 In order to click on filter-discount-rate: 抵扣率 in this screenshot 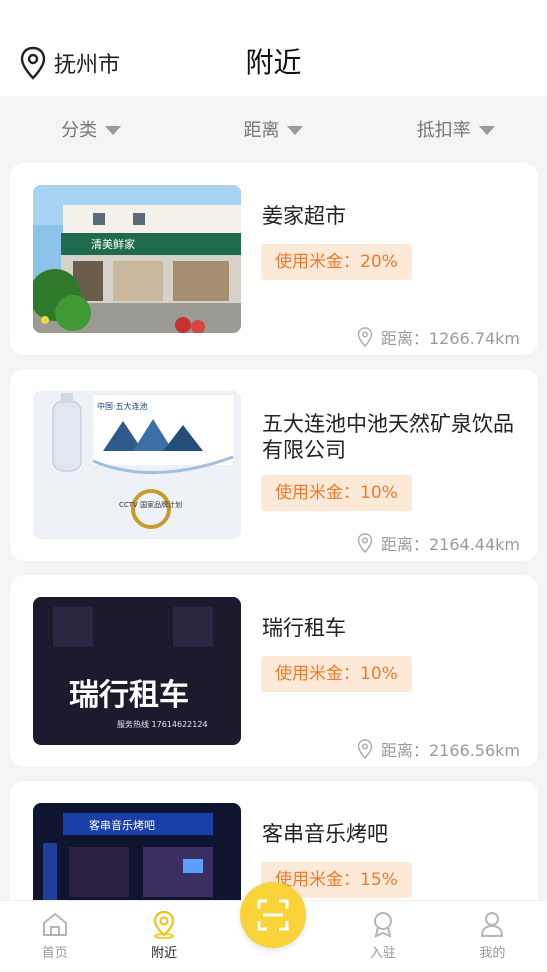, I will do `click(456, 129)`.